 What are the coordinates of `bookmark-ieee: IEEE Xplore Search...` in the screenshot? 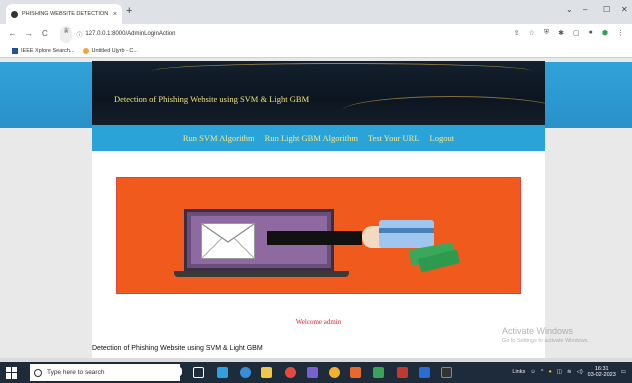 It's located at (43, 50).